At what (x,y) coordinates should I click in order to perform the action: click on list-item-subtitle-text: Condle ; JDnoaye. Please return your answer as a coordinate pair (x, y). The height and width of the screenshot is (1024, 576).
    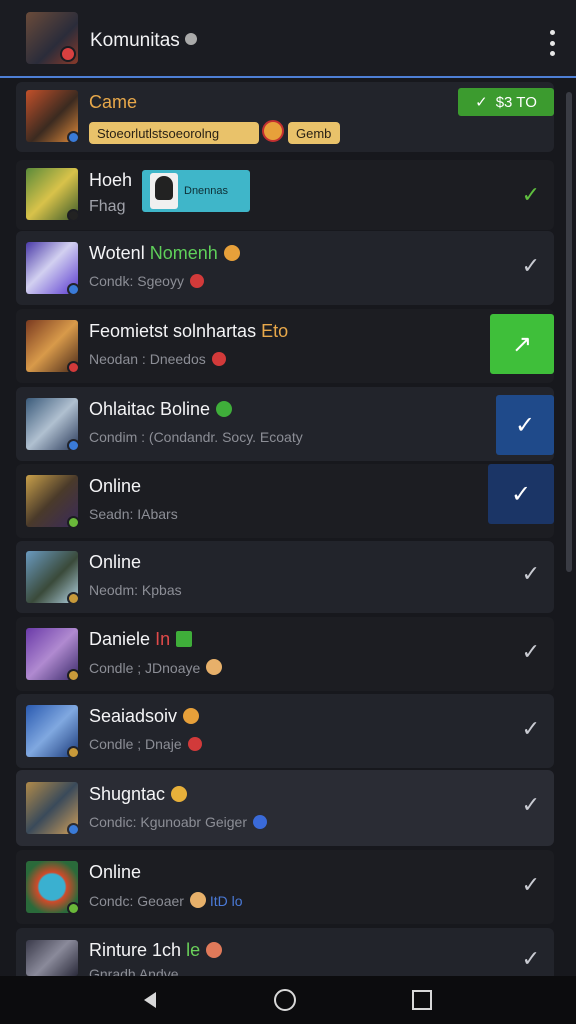
    Looking at the image, I should click on (145, 668).